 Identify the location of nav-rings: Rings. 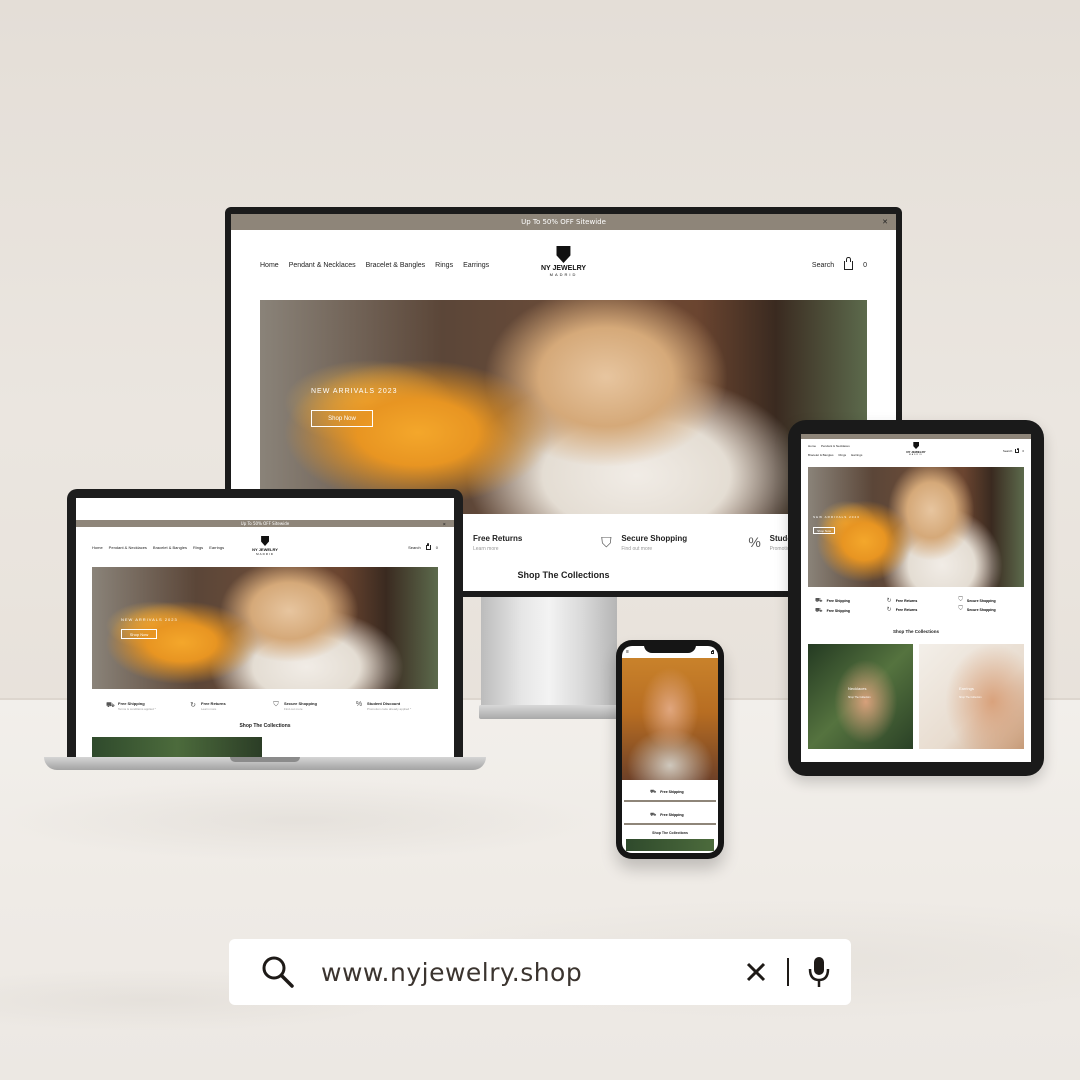
(444, 265).